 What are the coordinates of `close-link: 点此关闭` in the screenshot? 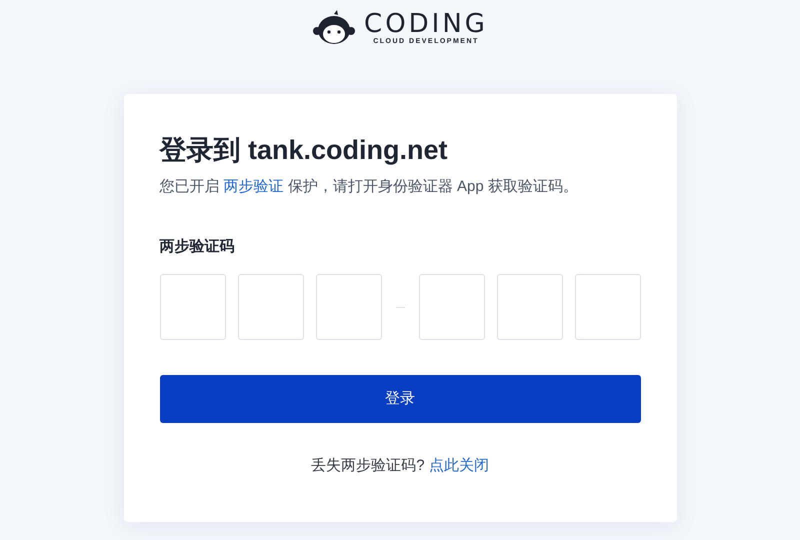 It's located at (458, 465).